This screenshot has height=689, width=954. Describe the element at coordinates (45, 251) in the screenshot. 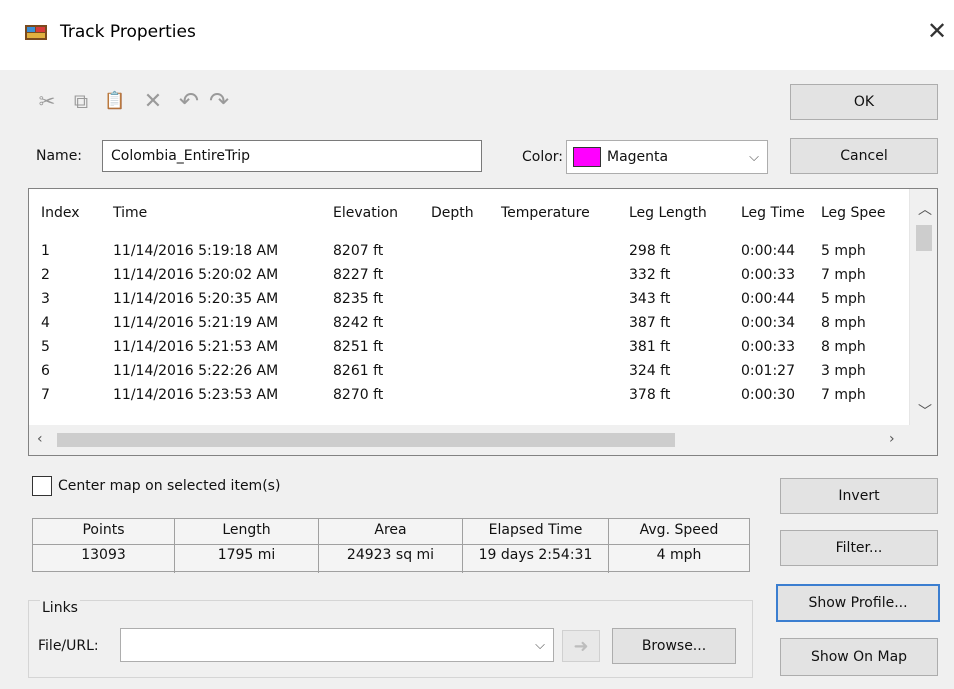

I see `cell-index: 1` at that location.